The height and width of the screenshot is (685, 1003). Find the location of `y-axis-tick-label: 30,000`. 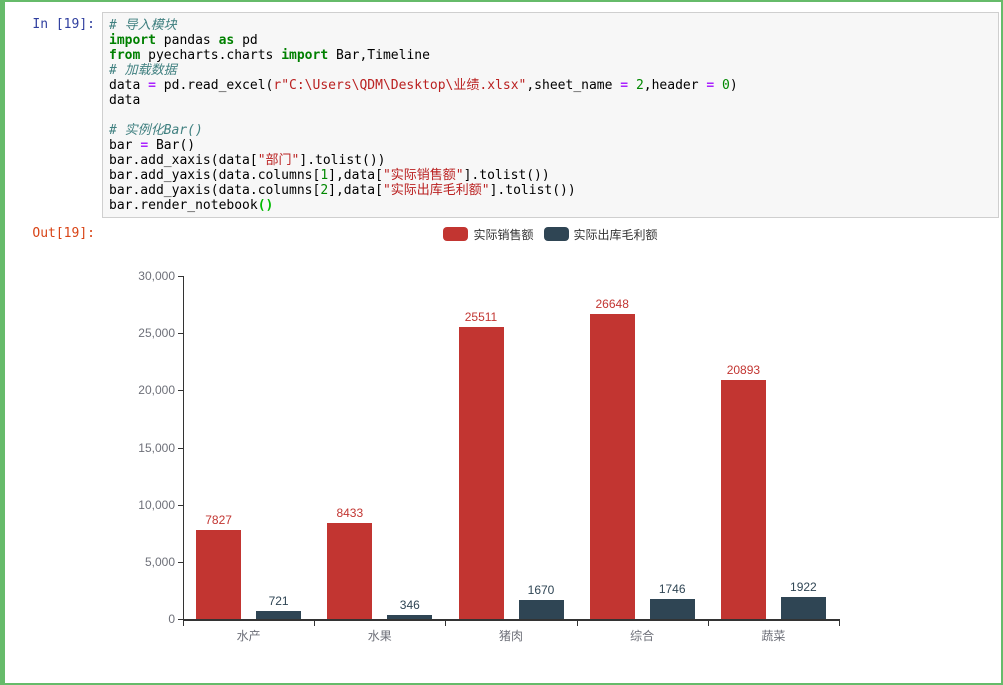

y-axis-tick-label: 30,000 is located at coordinates (156, 276).